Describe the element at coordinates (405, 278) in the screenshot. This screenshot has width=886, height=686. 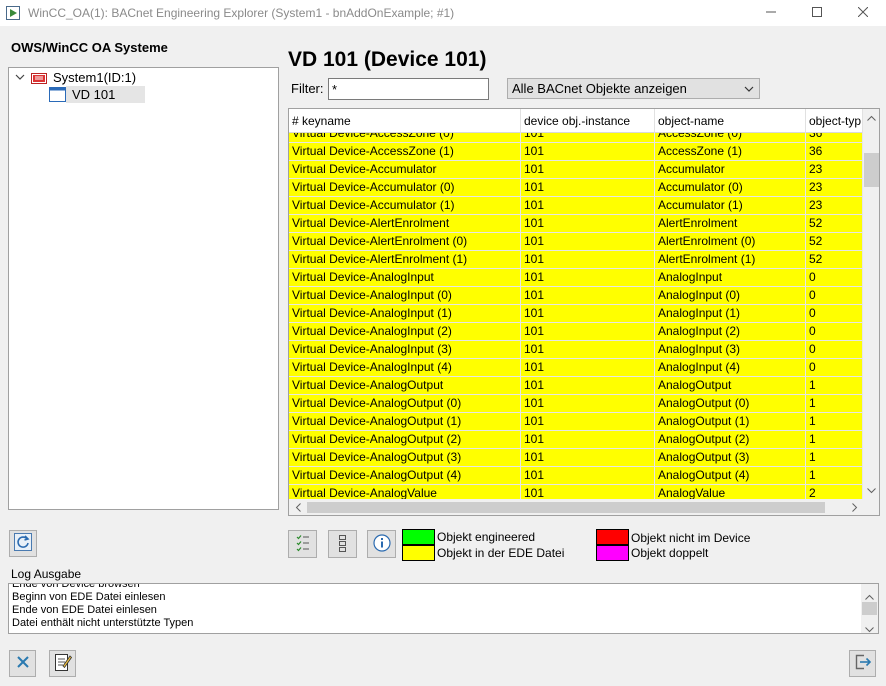
I see `table-cell: Virtual Device-AnalogInput` at that location.